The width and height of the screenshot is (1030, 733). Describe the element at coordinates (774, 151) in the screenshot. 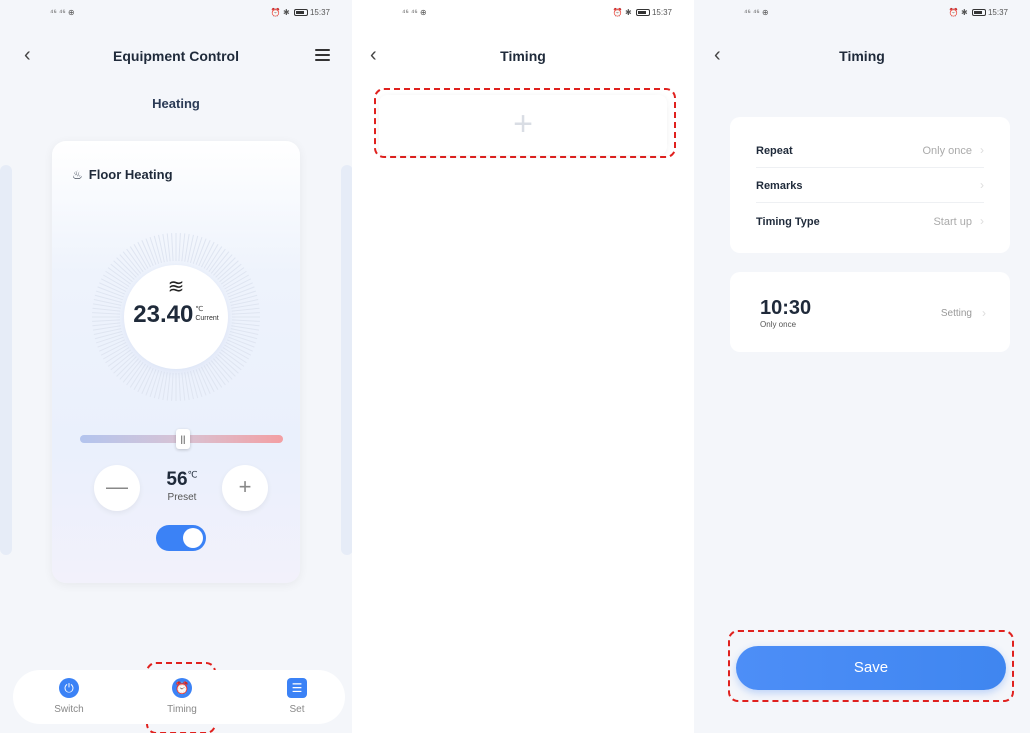

I see `repeat-label: Repeat` at that location.